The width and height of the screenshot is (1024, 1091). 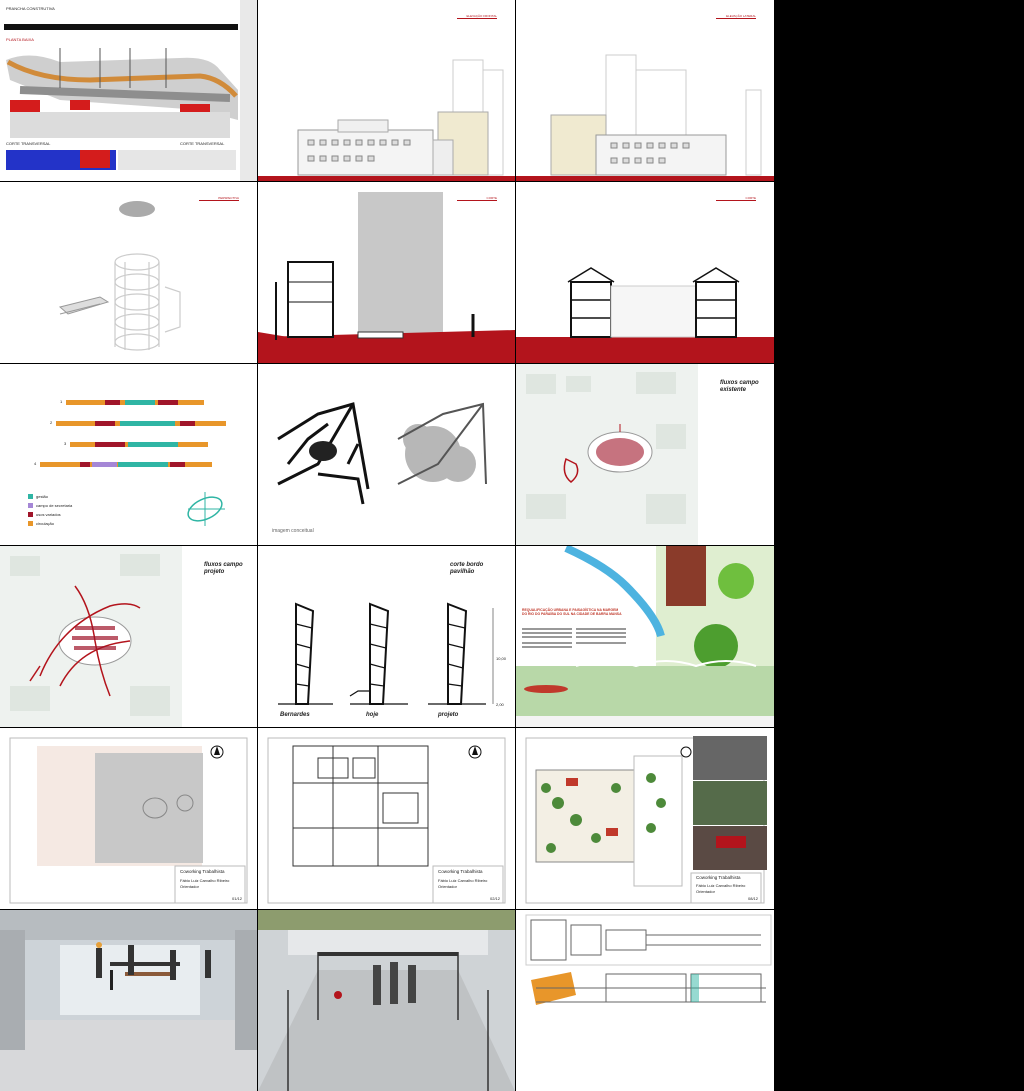 What do you see at coordinates (54, 505) in the screenshot?
I see `legend-item-2: campo de secretaria` at bounding box center [54, 505].